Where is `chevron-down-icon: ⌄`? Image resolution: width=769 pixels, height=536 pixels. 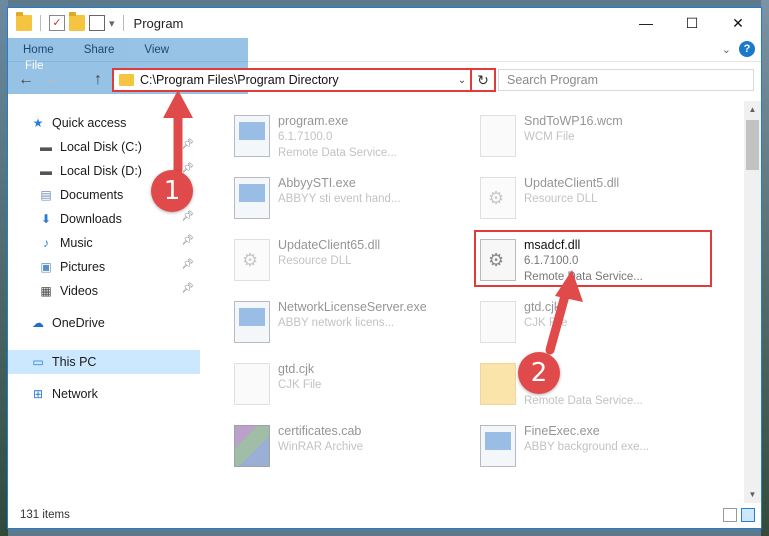
chevron-down-icon: ⌄ is located at coordinates (462, 80).